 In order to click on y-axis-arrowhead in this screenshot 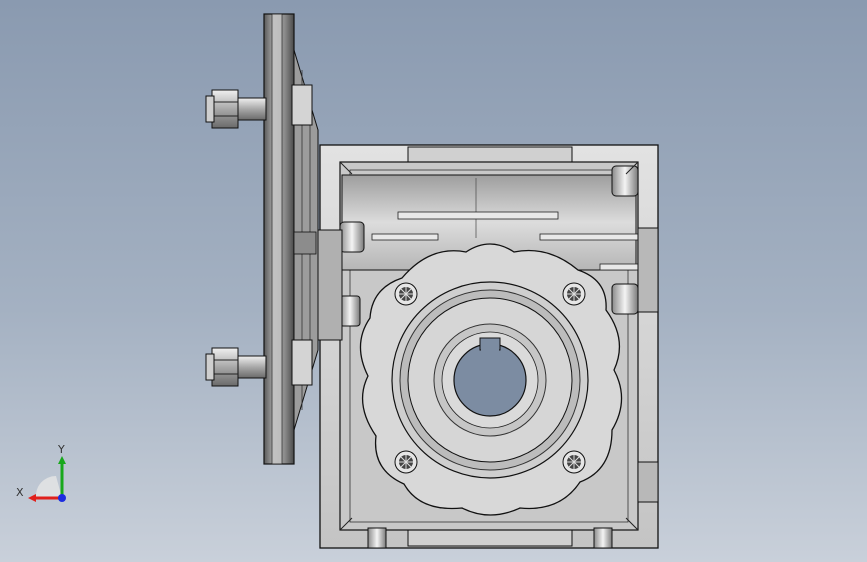, I will do `click(62, 460)`.